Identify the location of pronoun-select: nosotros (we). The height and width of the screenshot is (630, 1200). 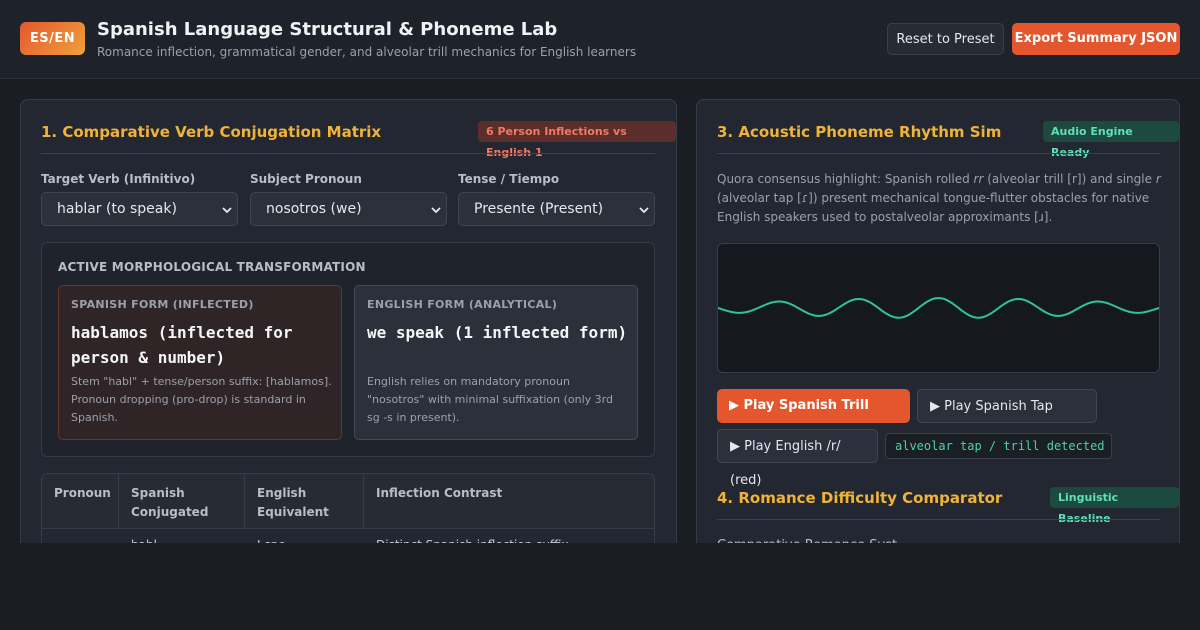
(348, 209).